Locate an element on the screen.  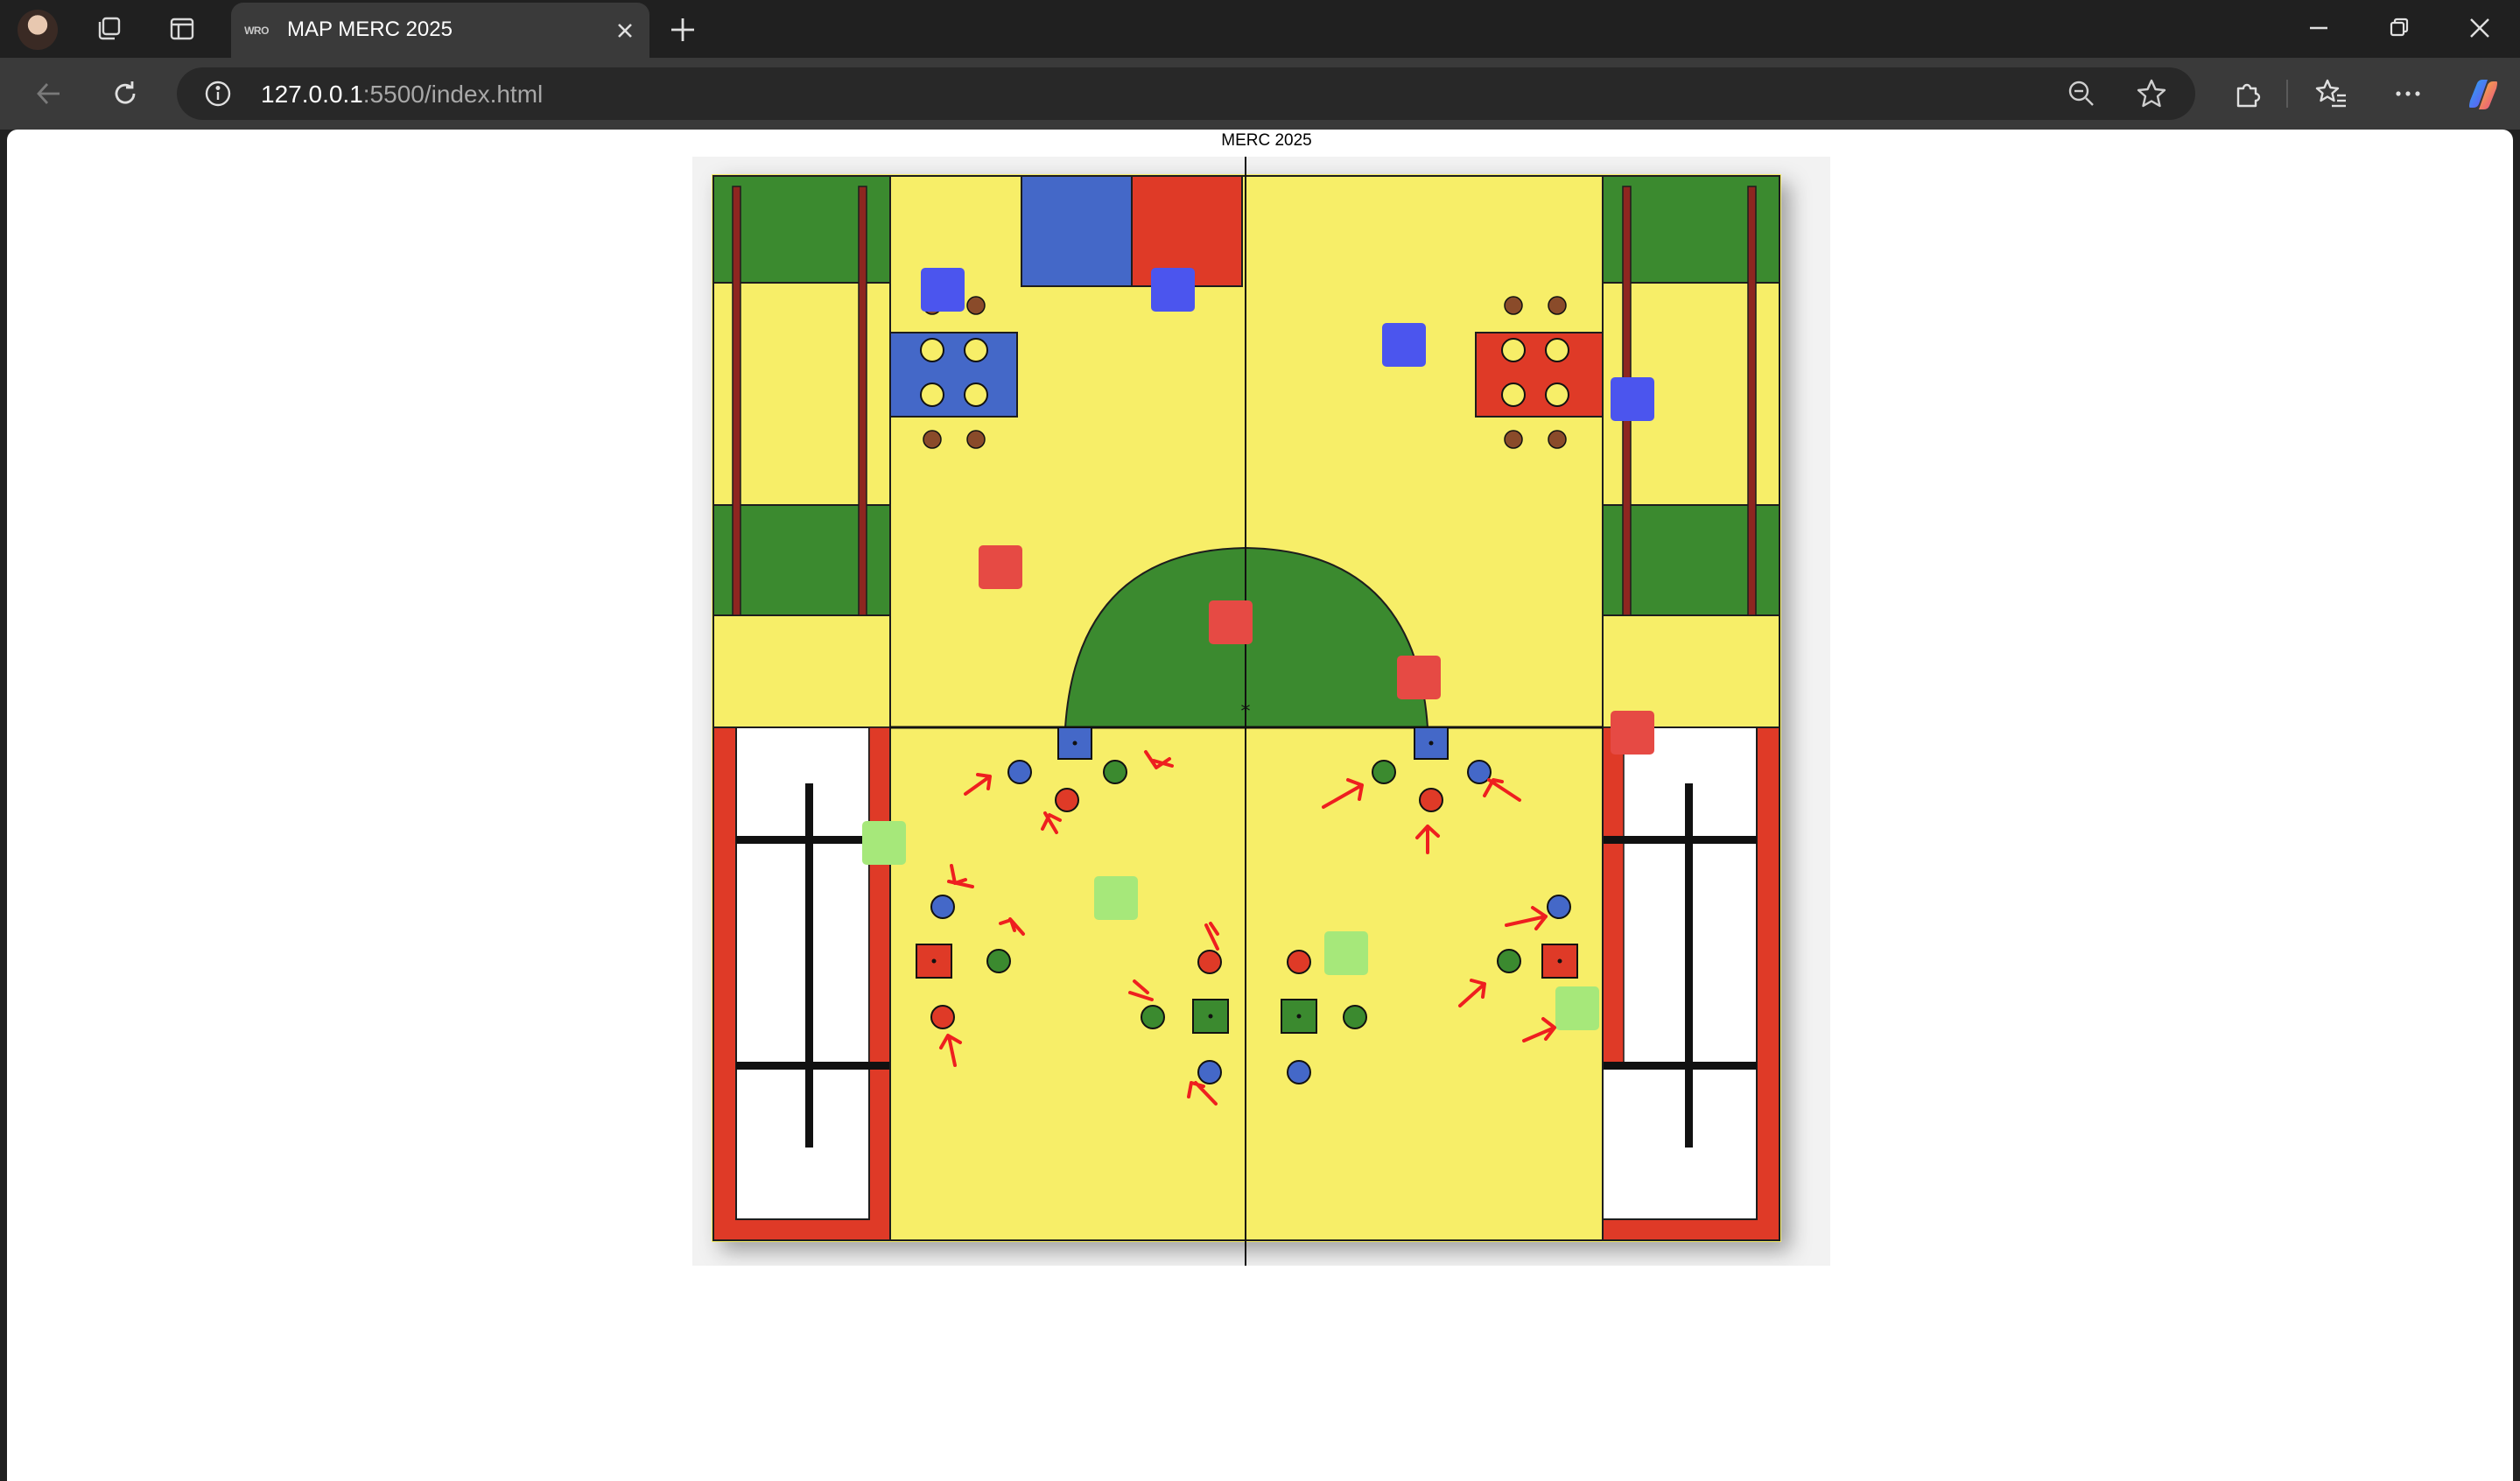
copilot-icon is located at coordinates (2483, 94).